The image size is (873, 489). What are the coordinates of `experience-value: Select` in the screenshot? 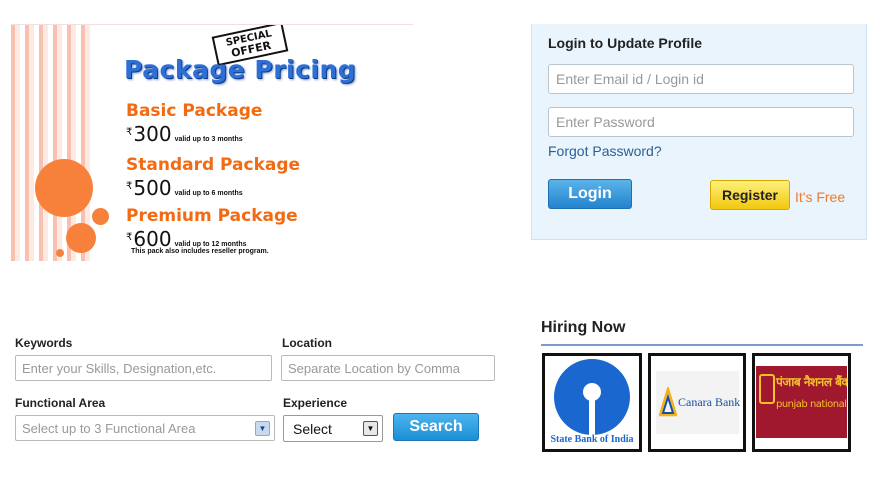 It's located at (312, 428).